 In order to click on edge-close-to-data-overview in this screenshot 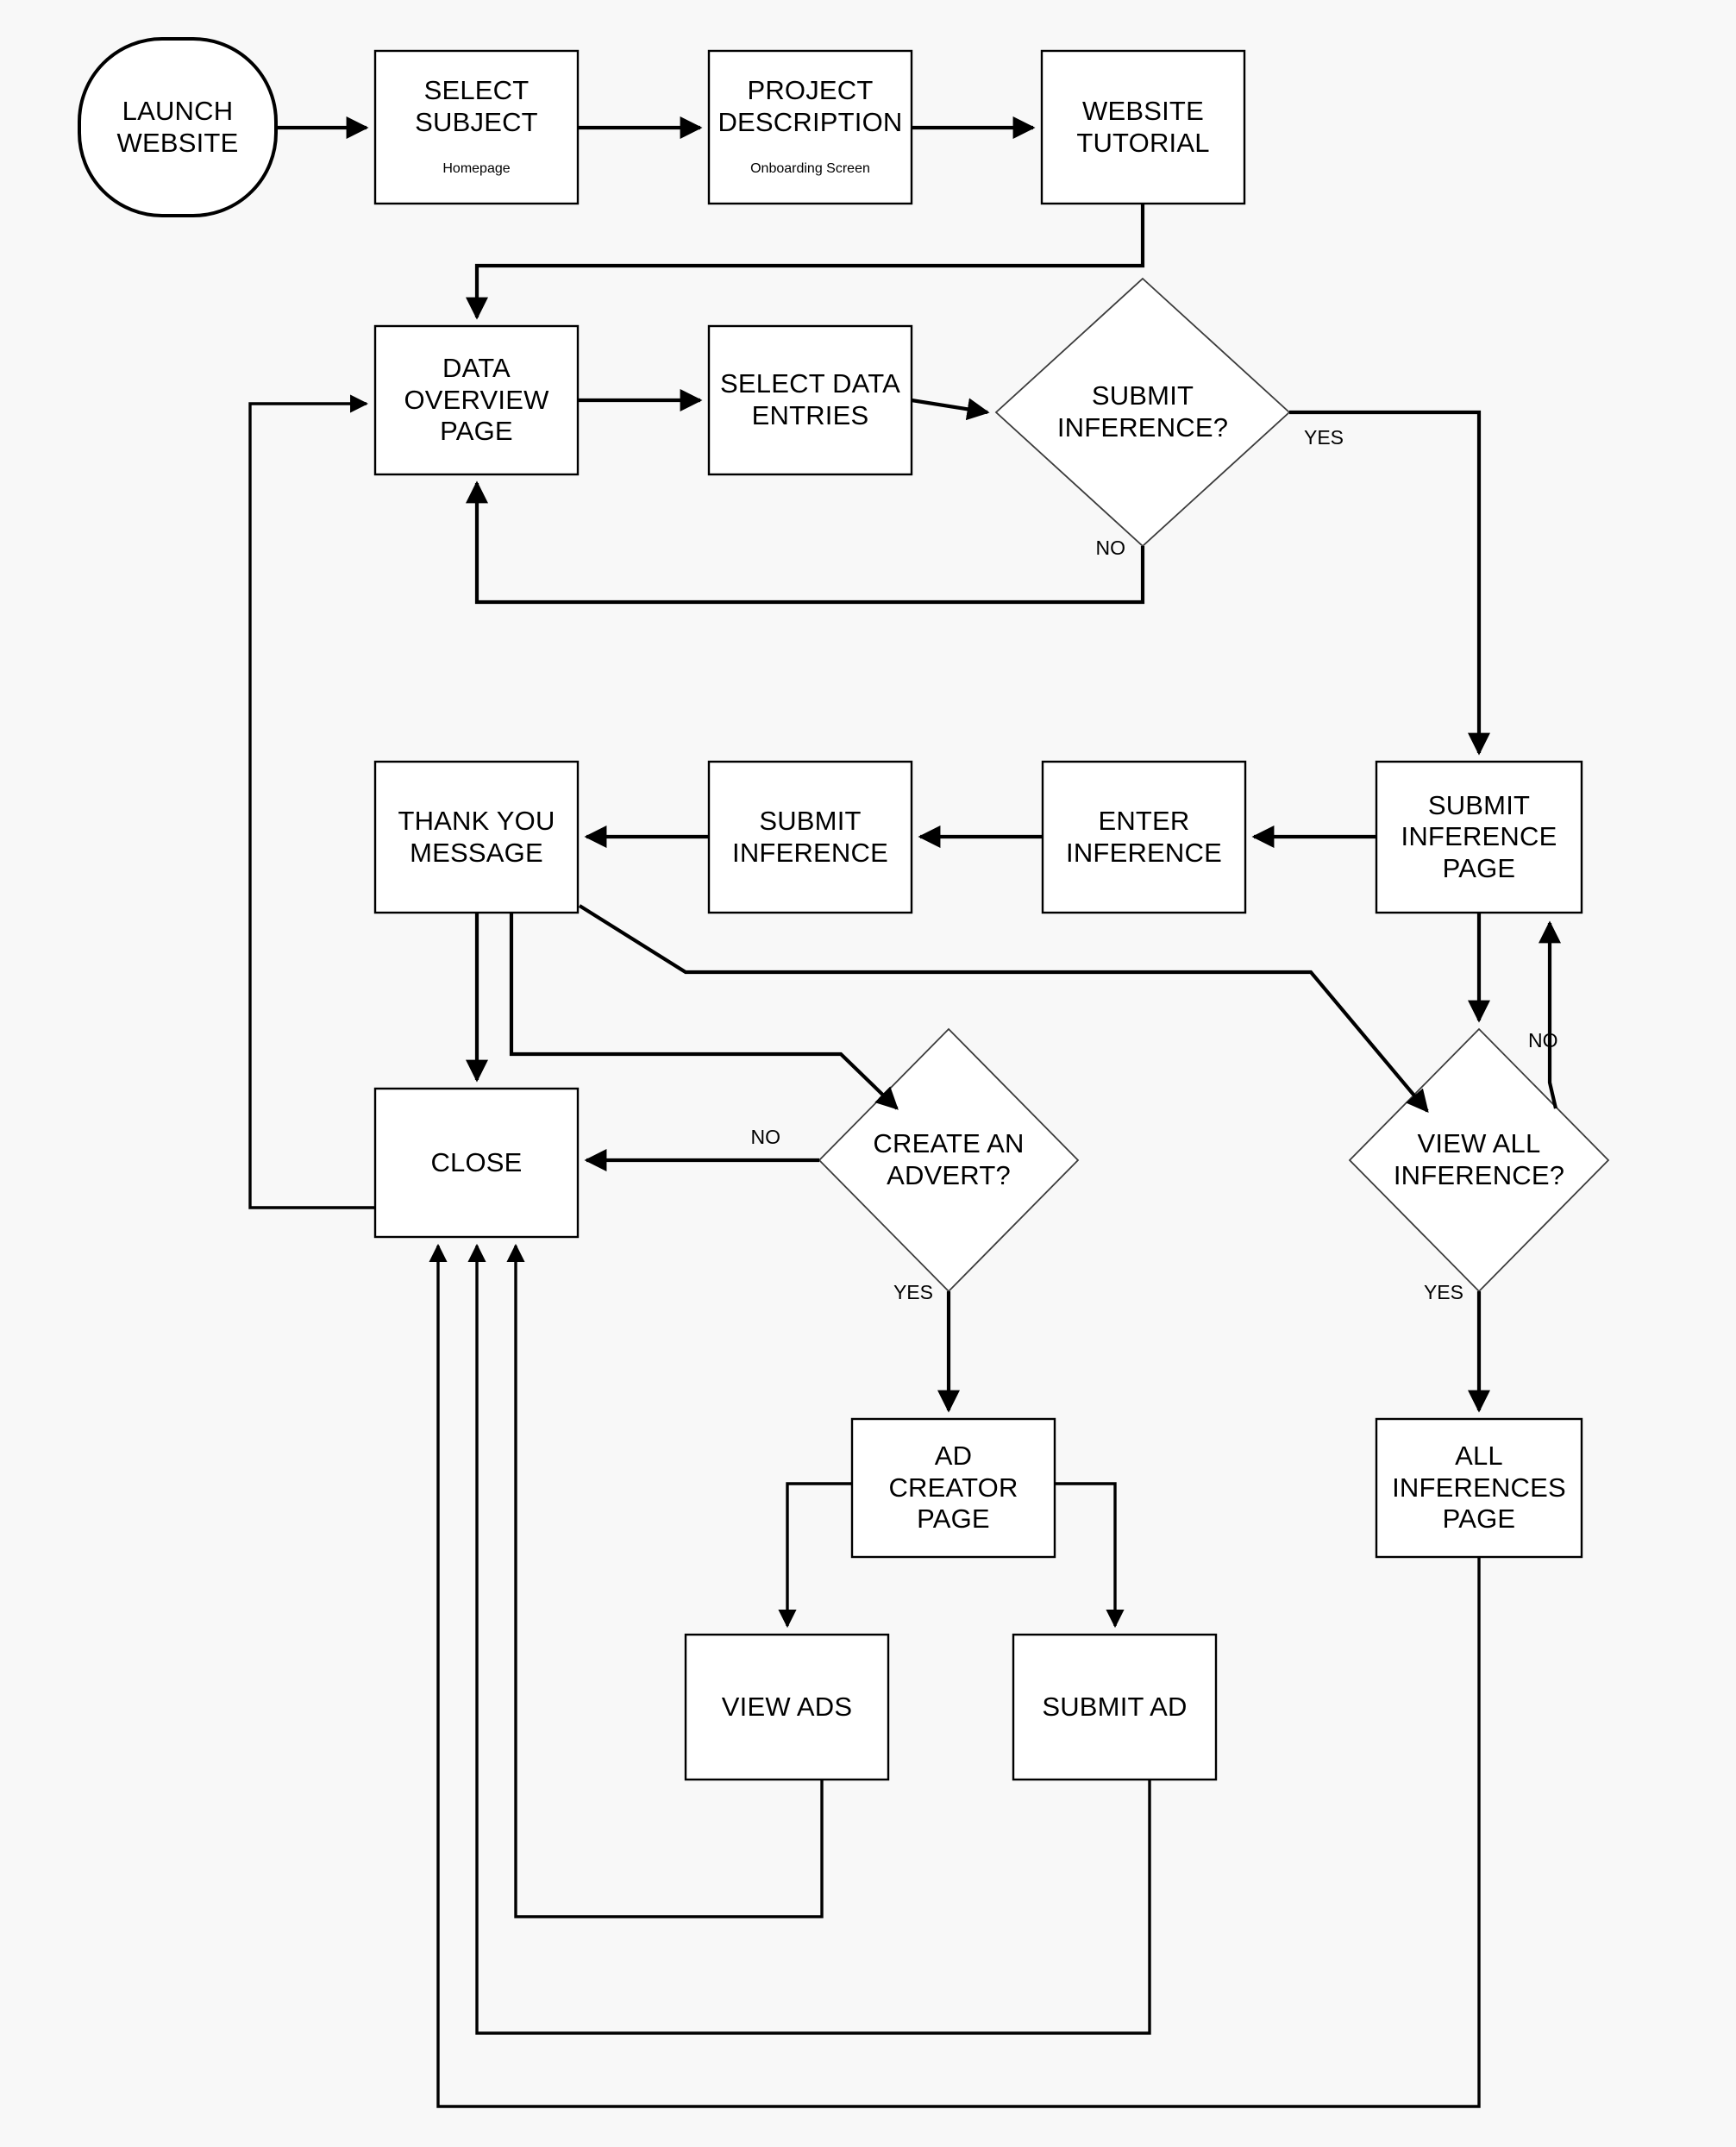, I will do `click(311, 801)`.